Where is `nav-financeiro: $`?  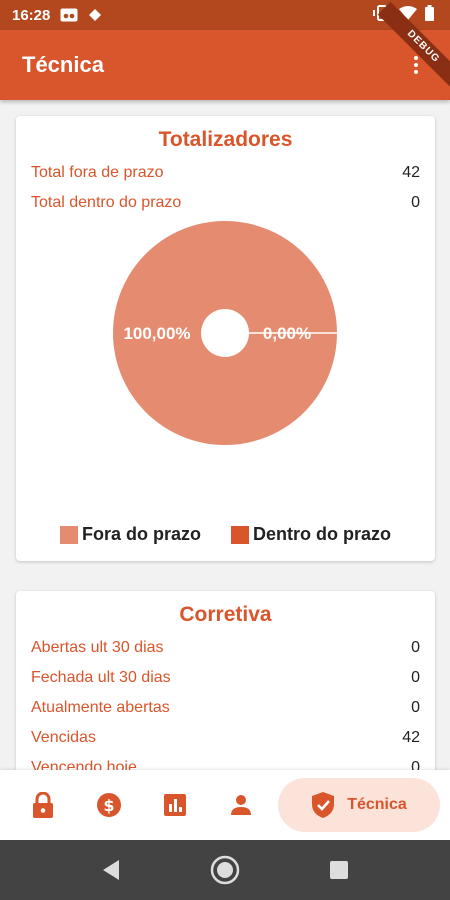
nav-financeiro: $ is located at coordinates (109, 805).